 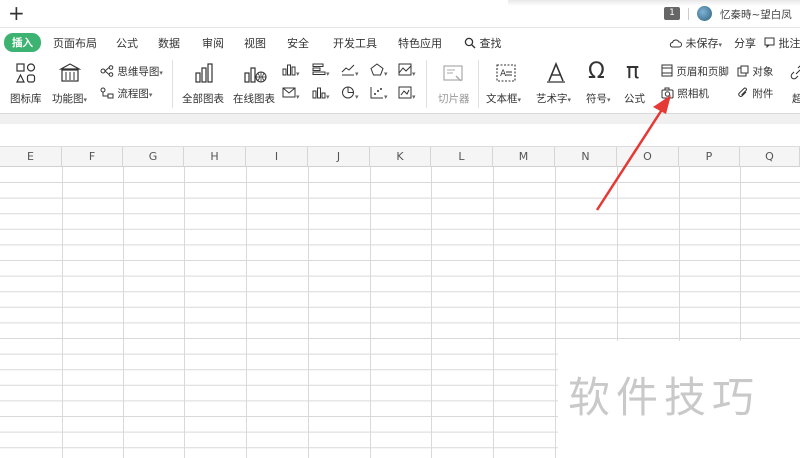 I want to click on icon-library-button: 图标库, so click(x=25, y=84).